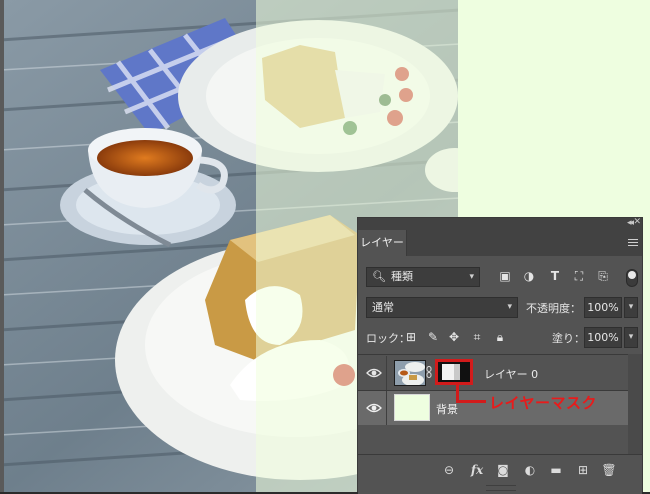  I want to click on panel-footer: ⊖ fx ◙ ◐ ▬ ⊞ 🗑︎, so click(500, 474).